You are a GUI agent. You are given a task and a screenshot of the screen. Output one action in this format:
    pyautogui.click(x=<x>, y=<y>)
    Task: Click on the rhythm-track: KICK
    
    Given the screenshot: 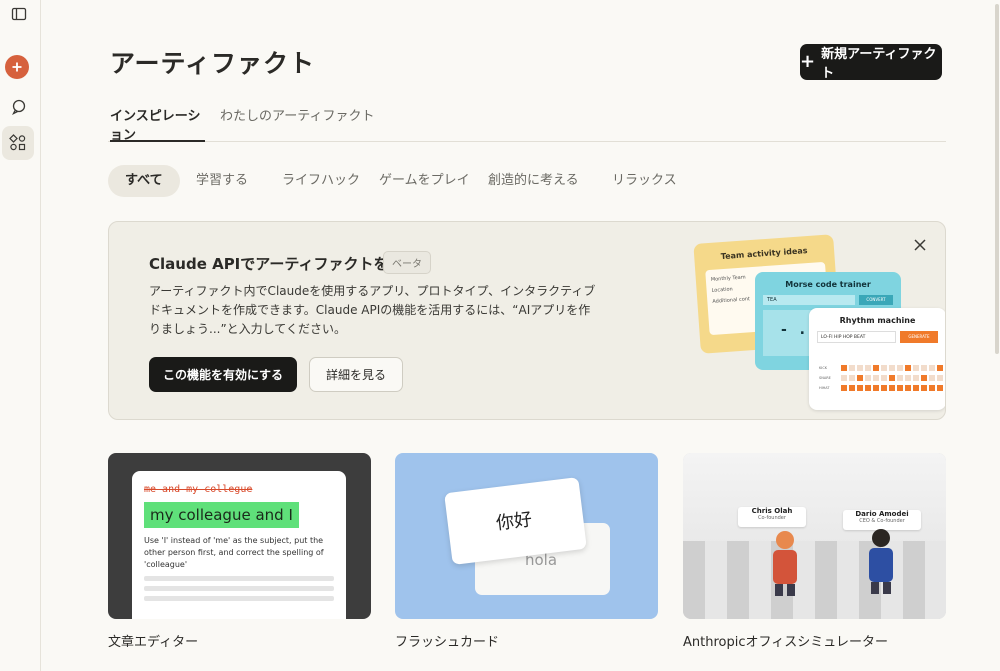 What is the action you would take?
    pyautogui.click(x=882, y=368)
    